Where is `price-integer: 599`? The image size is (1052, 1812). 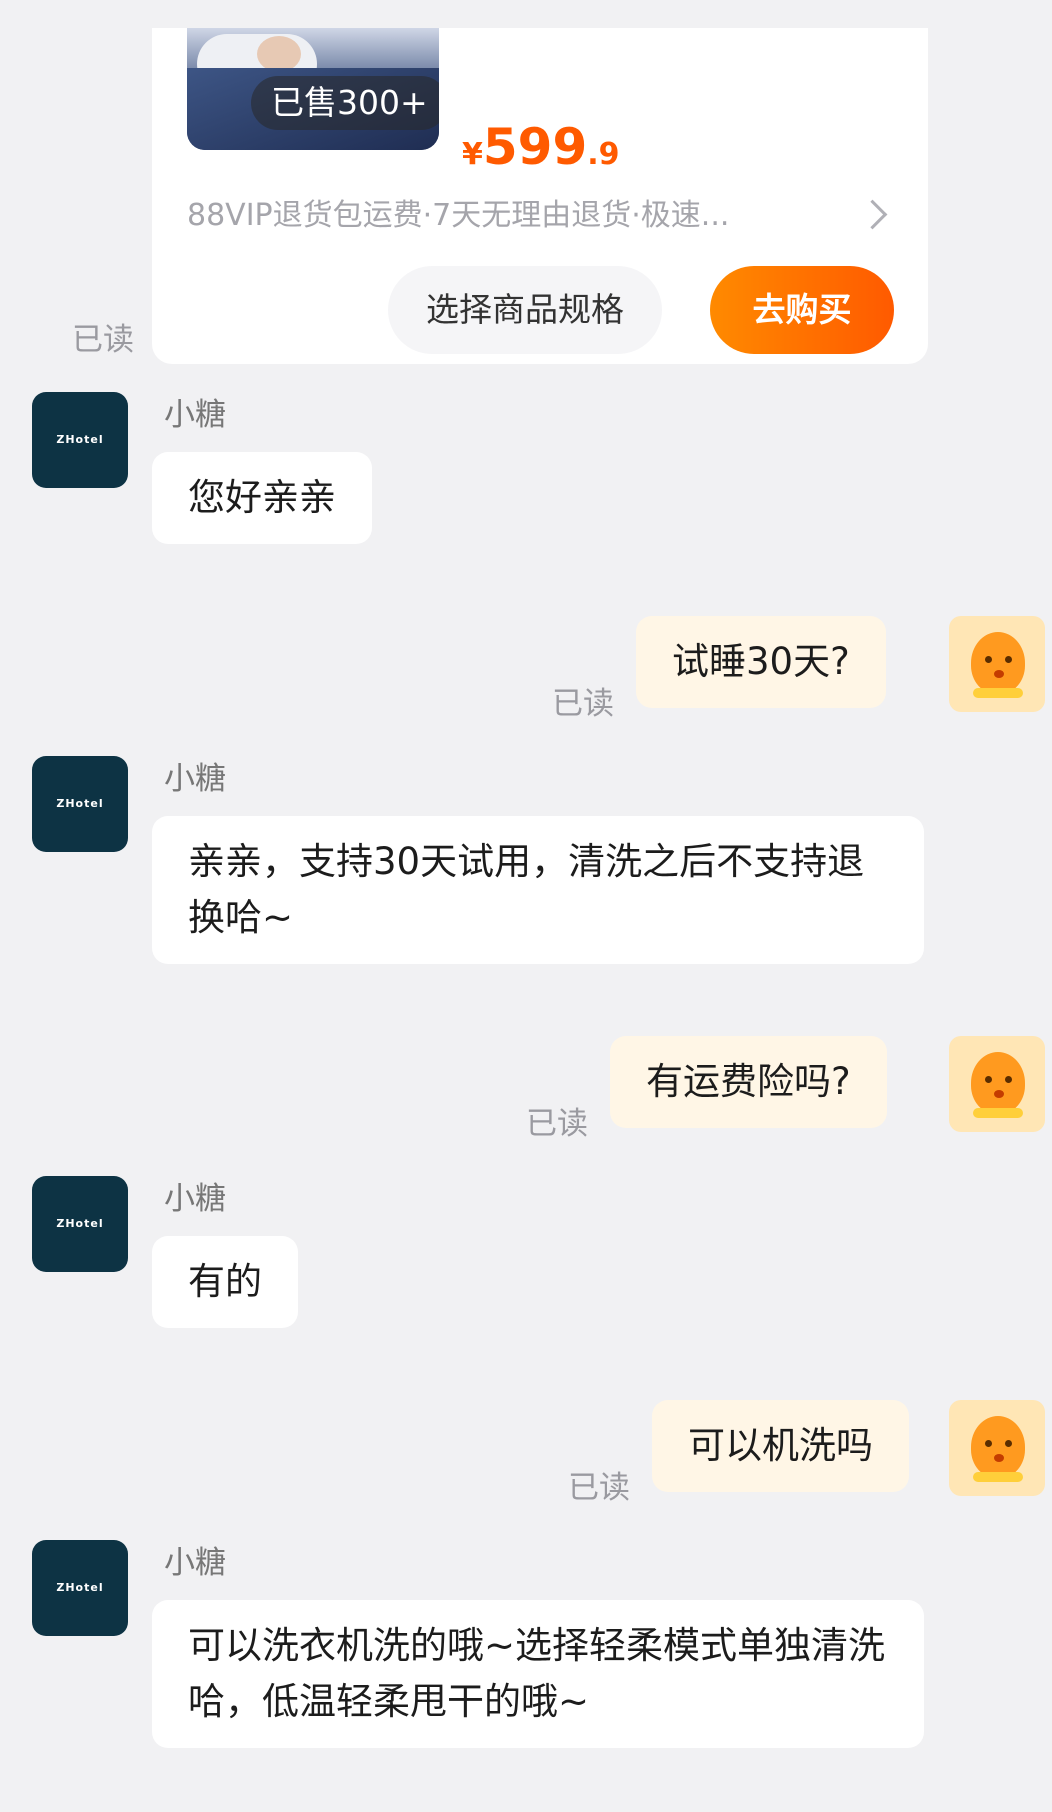 price-integer: 599 is located at coordinates (535, 147).